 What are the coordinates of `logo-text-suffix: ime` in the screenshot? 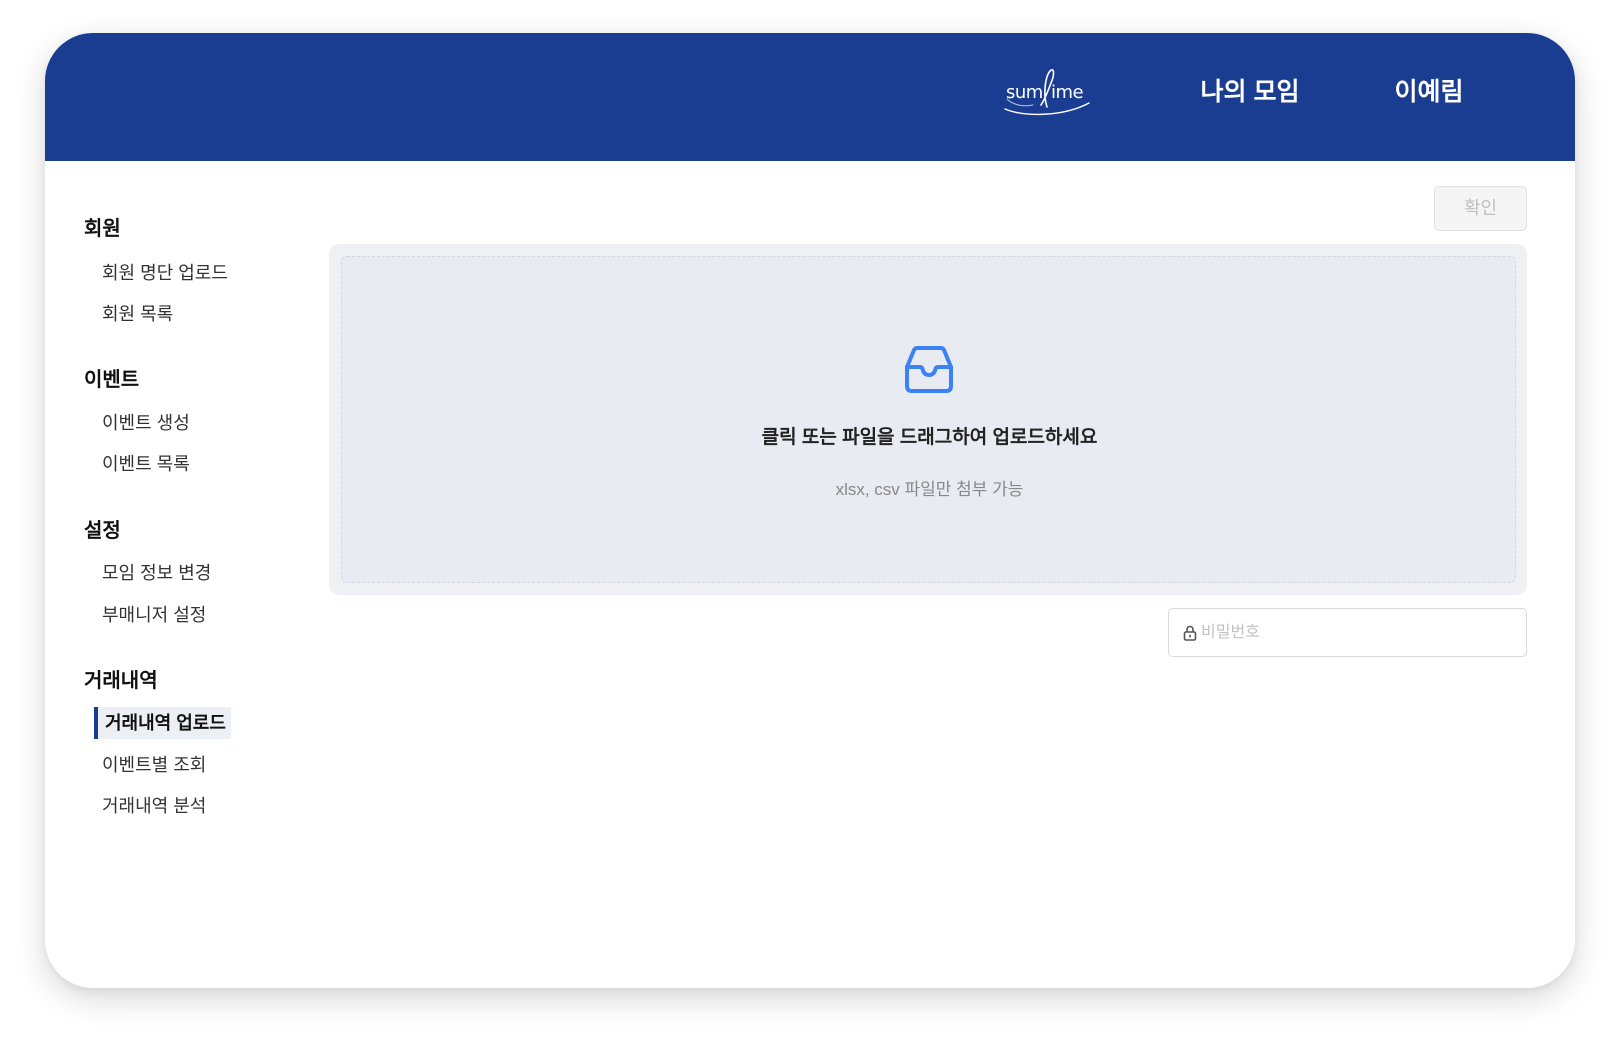 It's located at (1067, 92).